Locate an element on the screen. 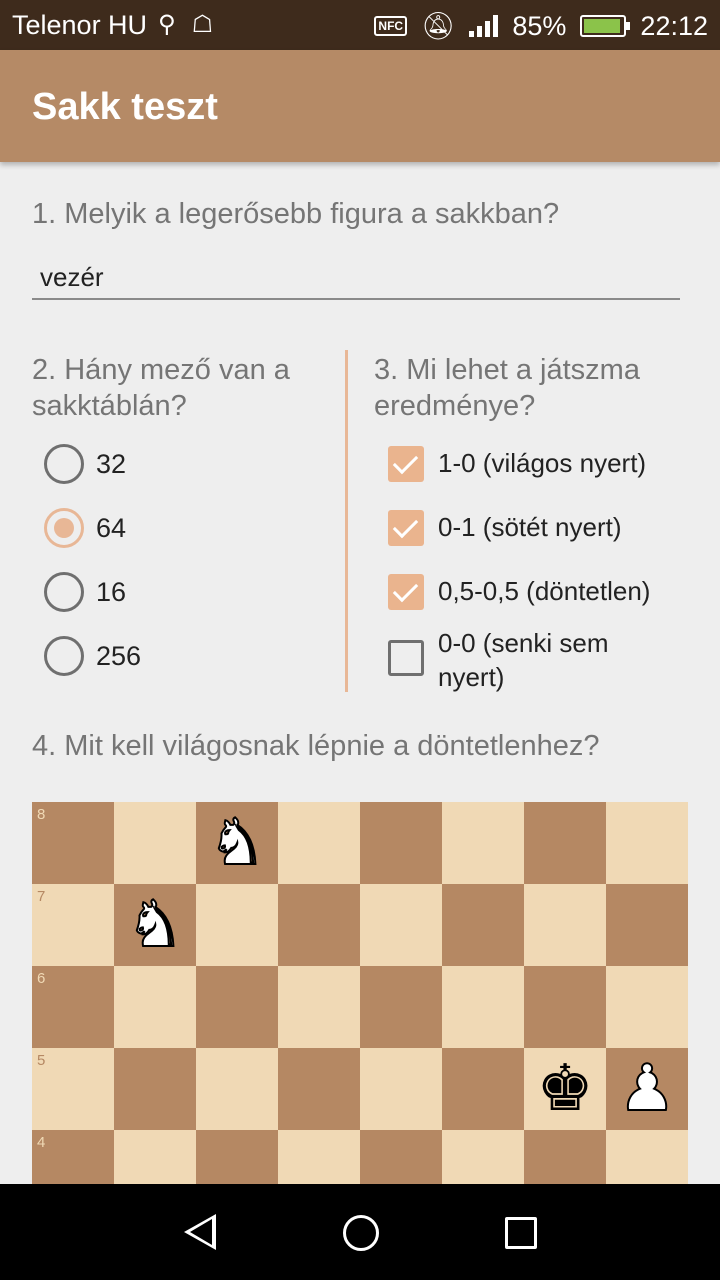 The image size is (720, 1280). home-icon is located at coordinates (361, 1233).